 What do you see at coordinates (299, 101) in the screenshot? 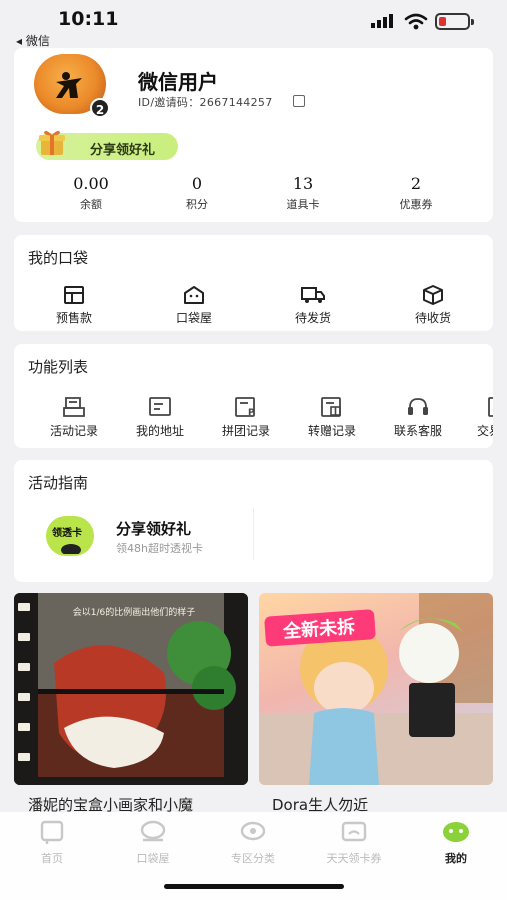
I see `copy-icon` at bounding box center [299, 101].